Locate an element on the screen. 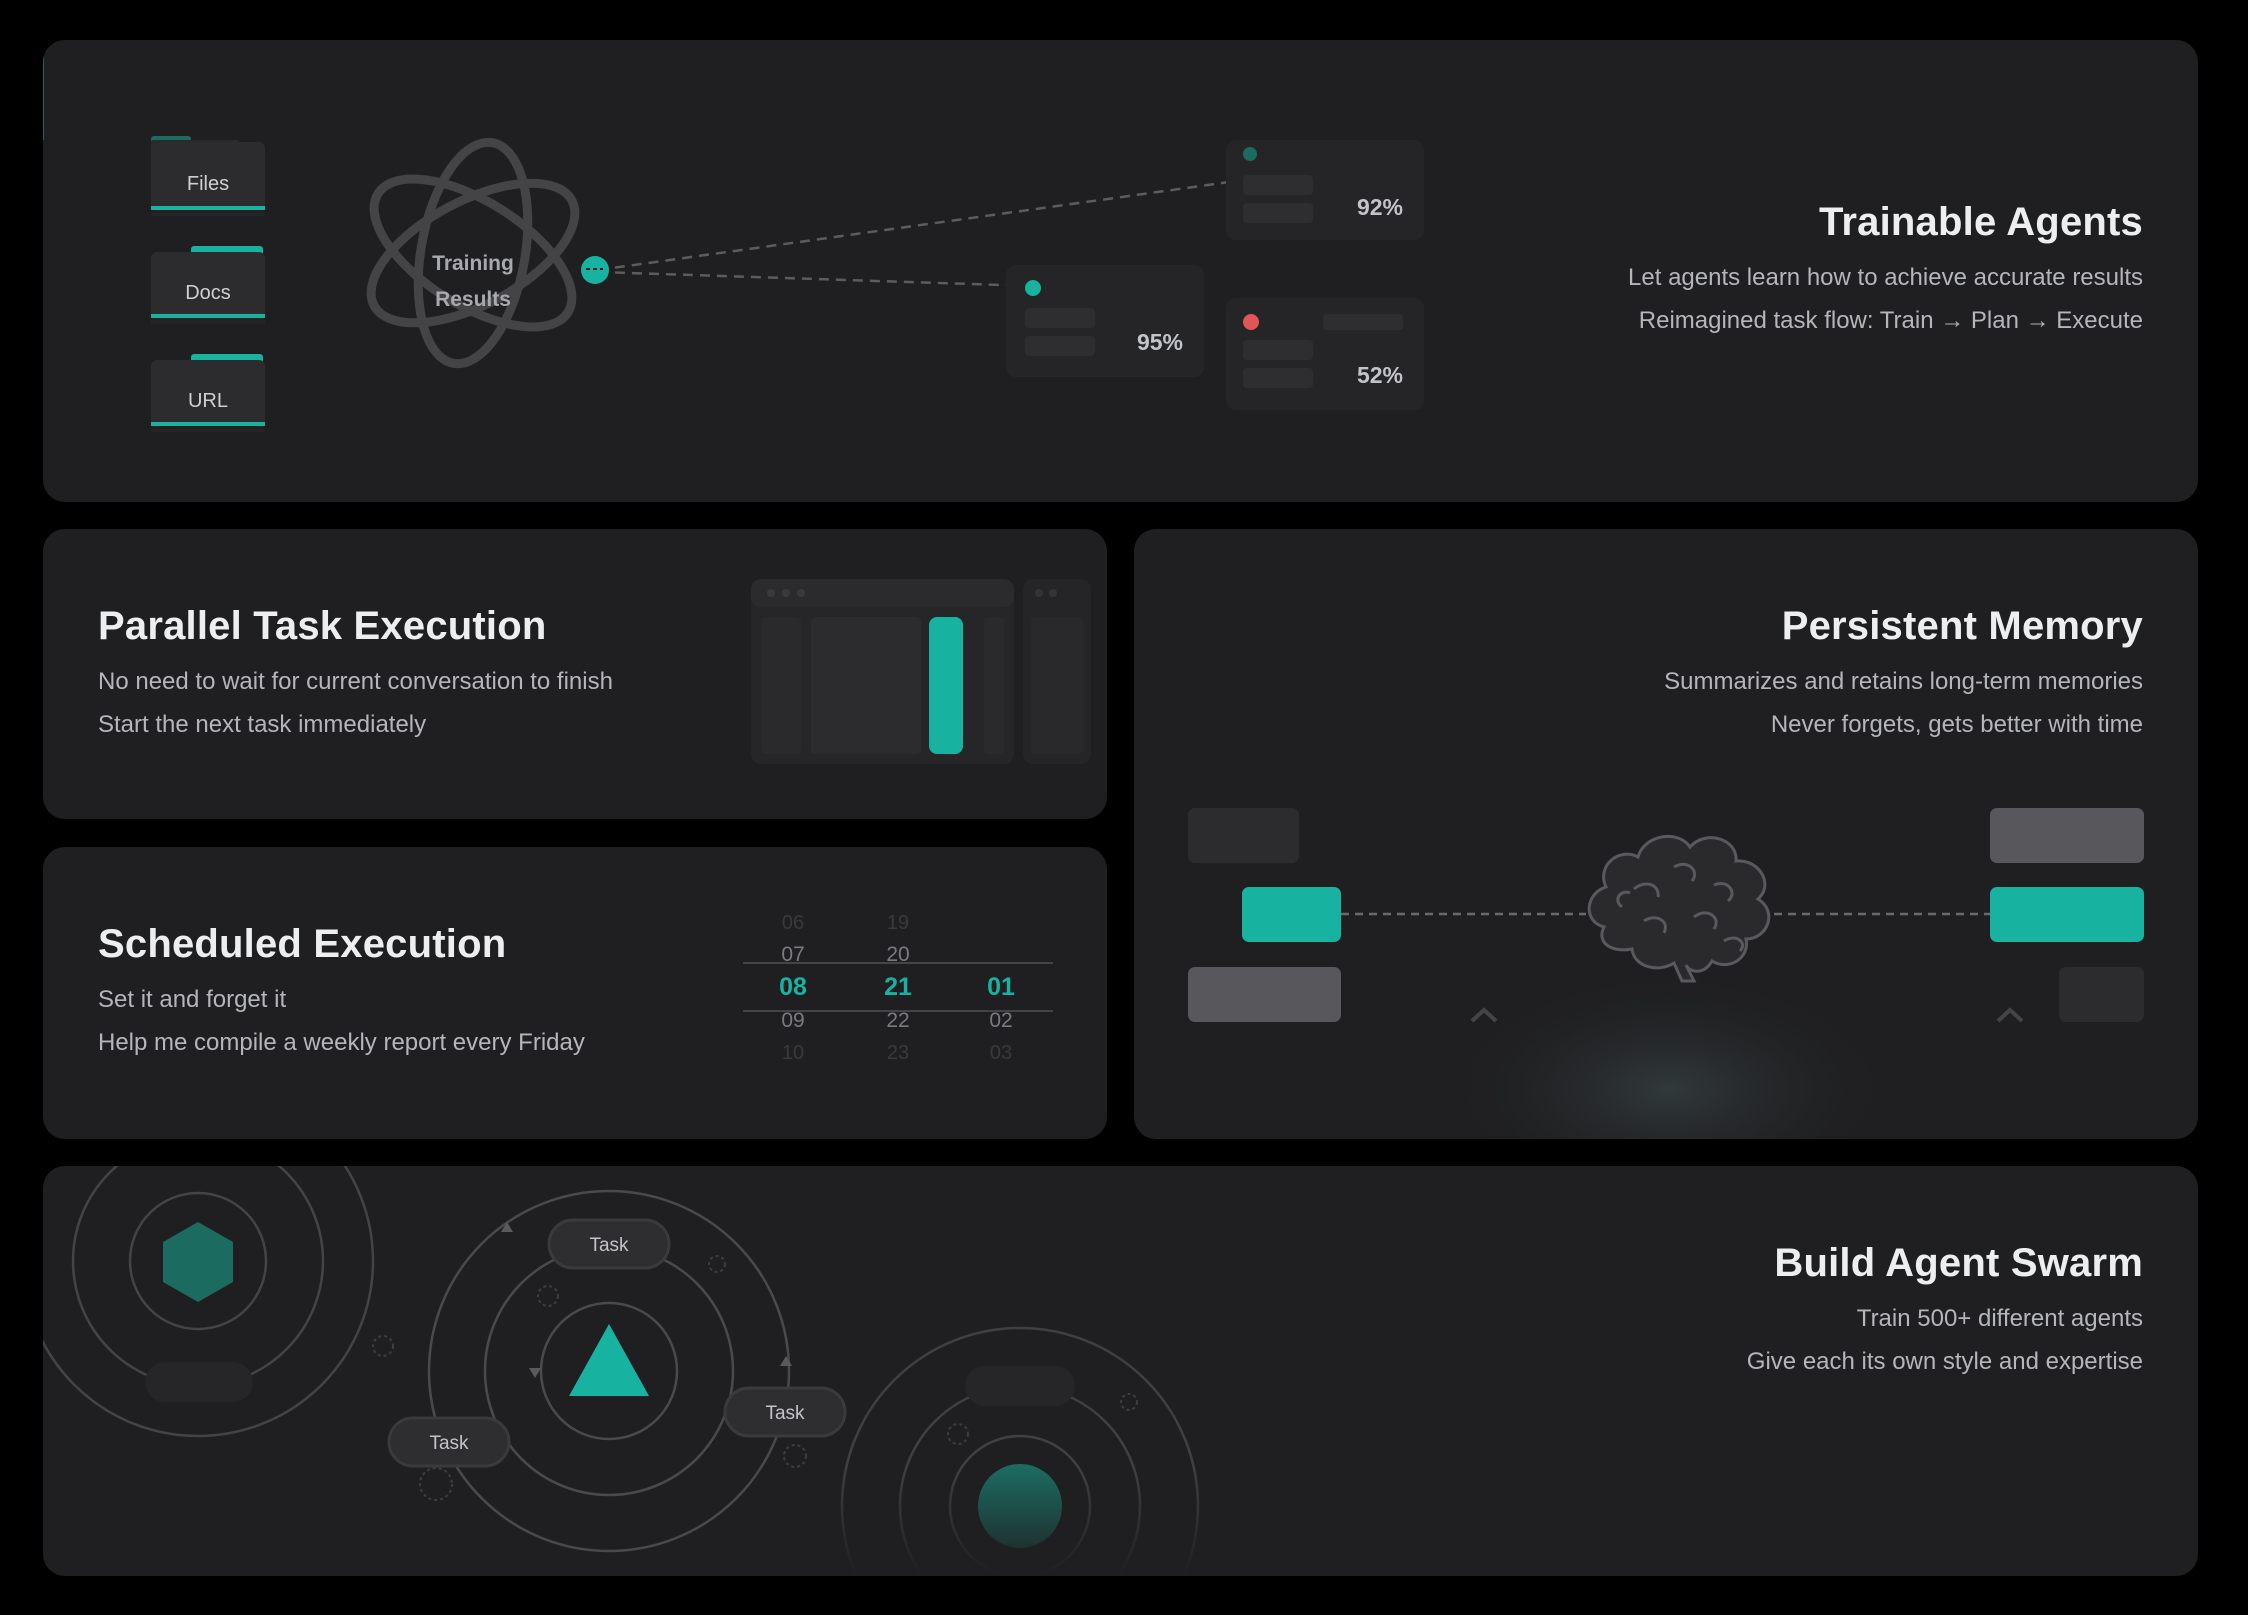 The image size is (2248, 1615). picker-hour-4: 10 is located at coordinates (793, 1053).